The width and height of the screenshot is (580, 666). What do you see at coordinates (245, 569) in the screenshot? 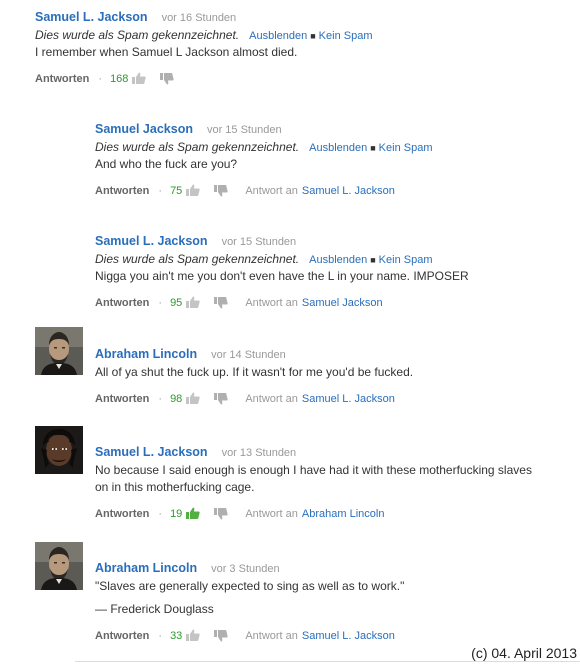
I see `comment-time: vor 3 Stunden` at bounding box center [245, 569].